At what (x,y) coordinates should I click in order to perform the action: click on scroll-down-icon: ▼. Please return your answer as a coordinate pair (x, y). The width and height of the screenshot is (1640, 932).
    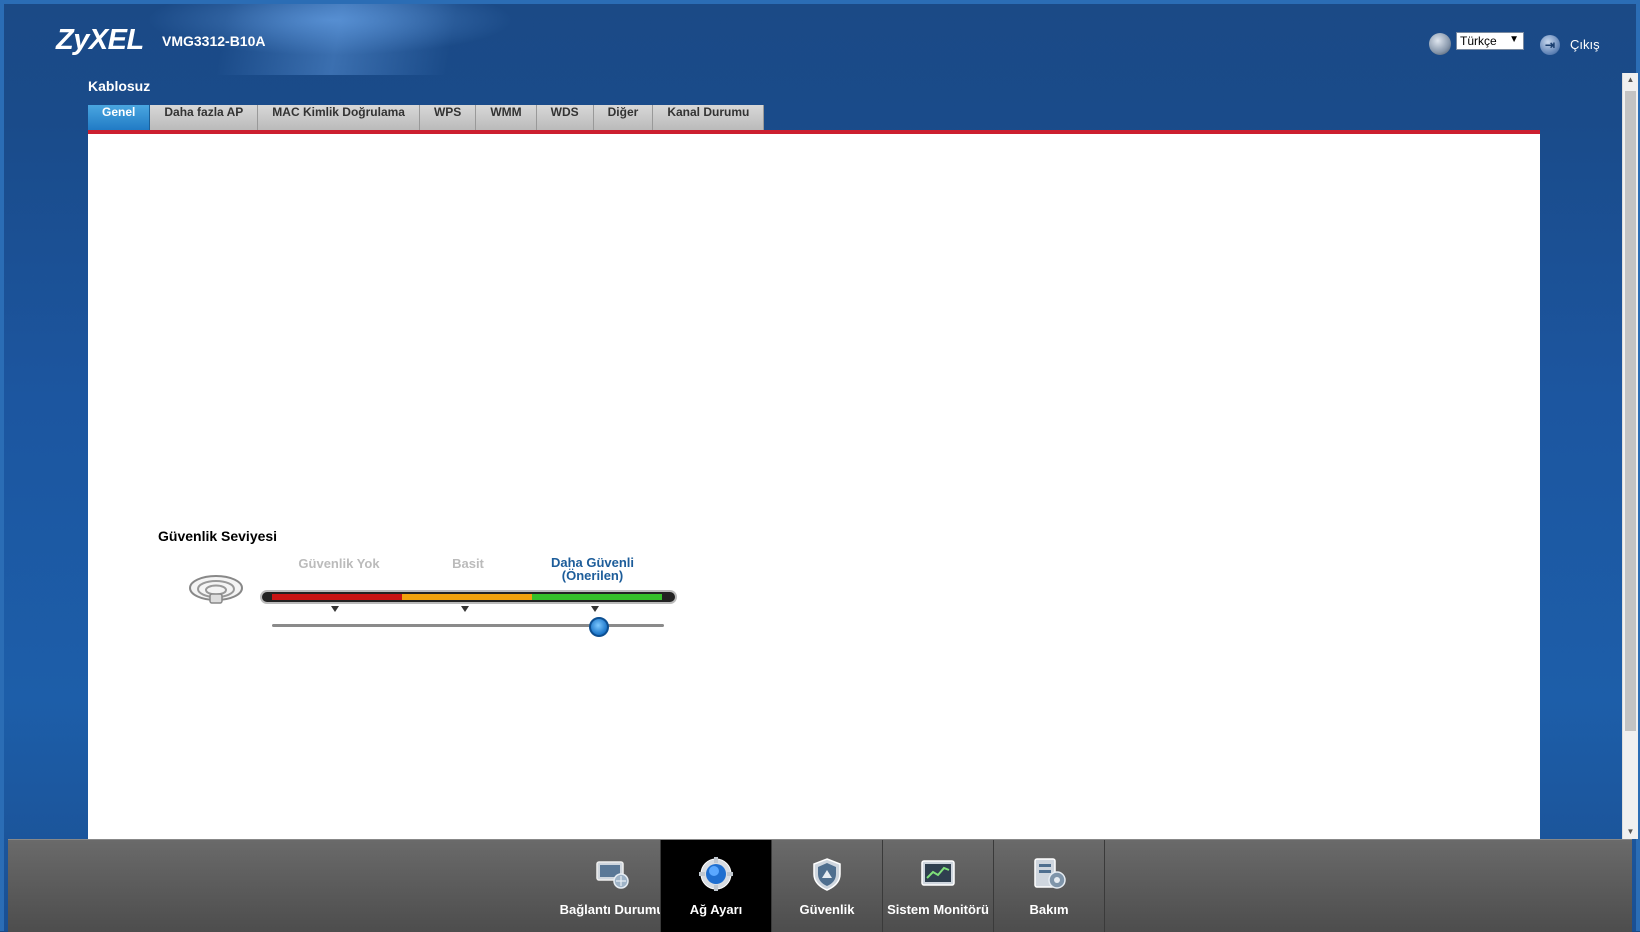
    Looking at the image, I should click on (1630, 832).